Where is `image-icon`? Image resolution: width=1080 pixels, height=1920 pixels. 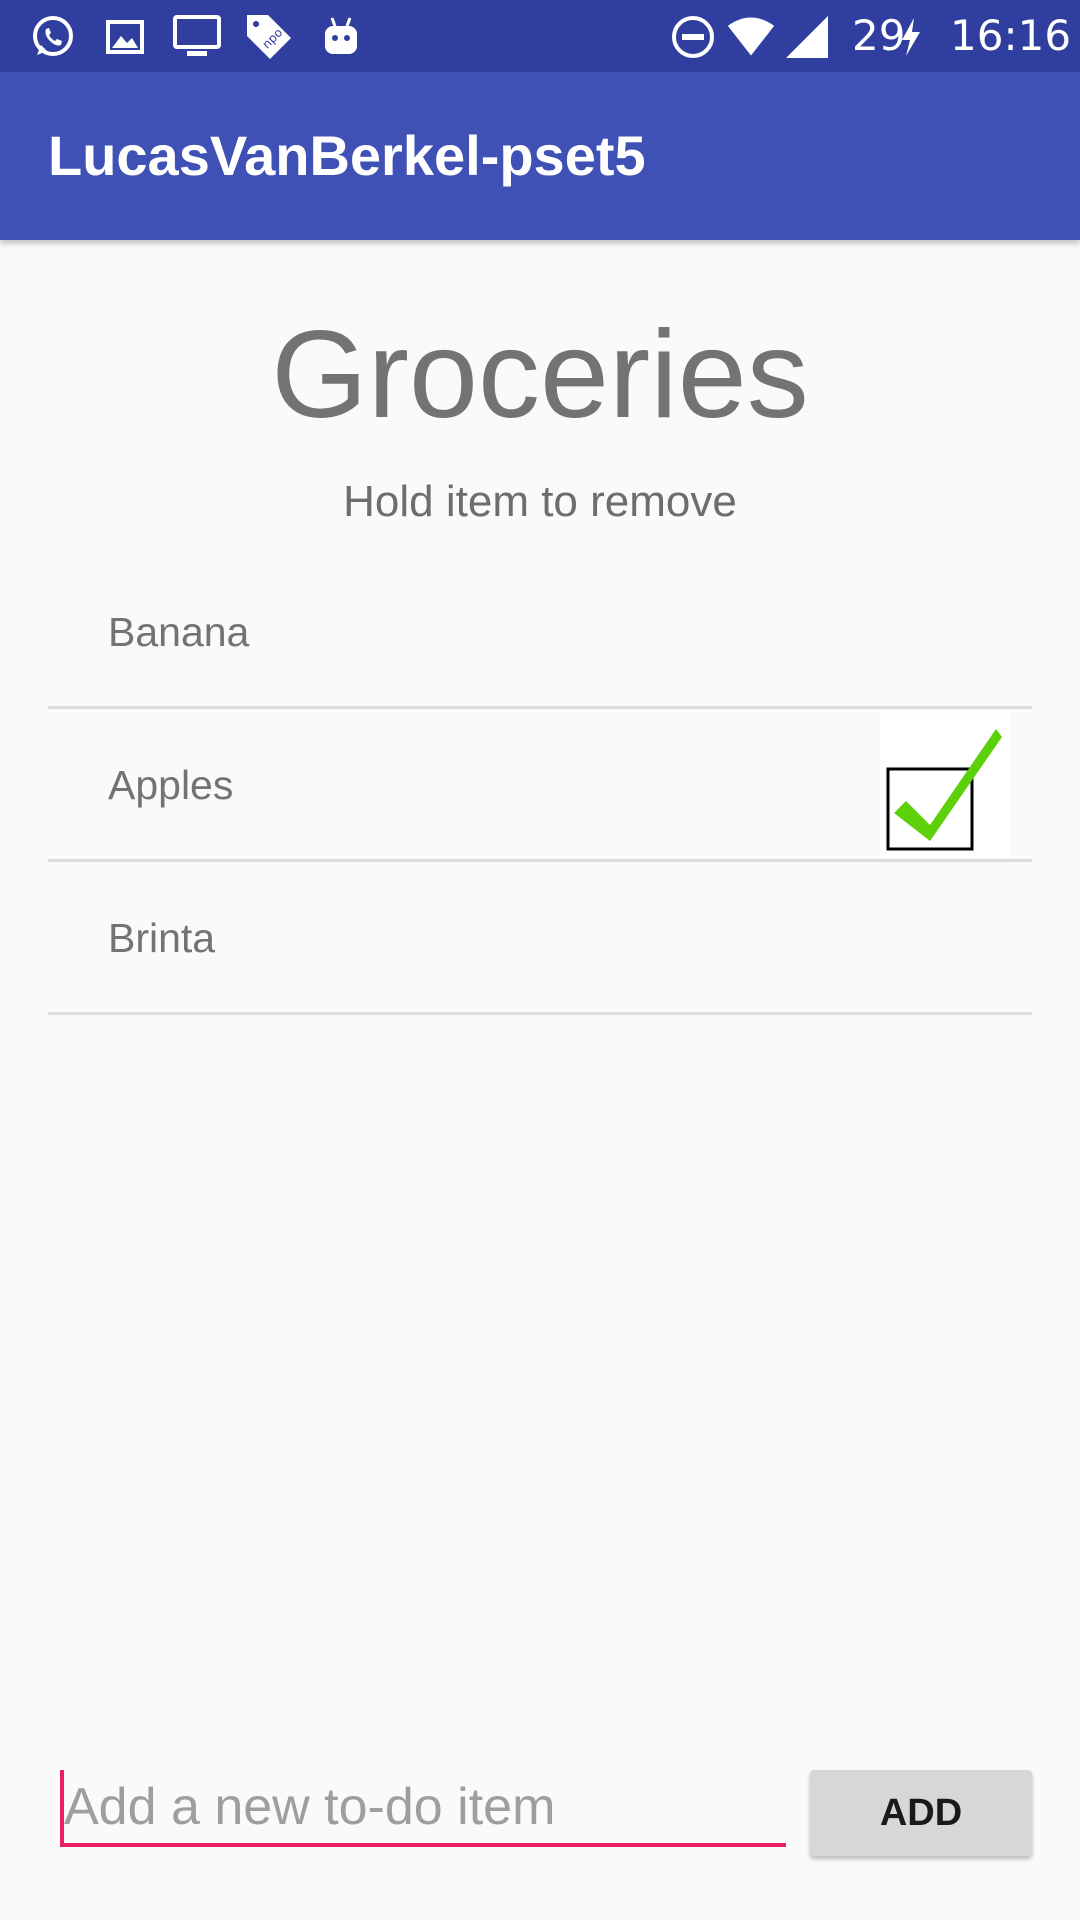 image-icon is located at coordinates (125, 37).